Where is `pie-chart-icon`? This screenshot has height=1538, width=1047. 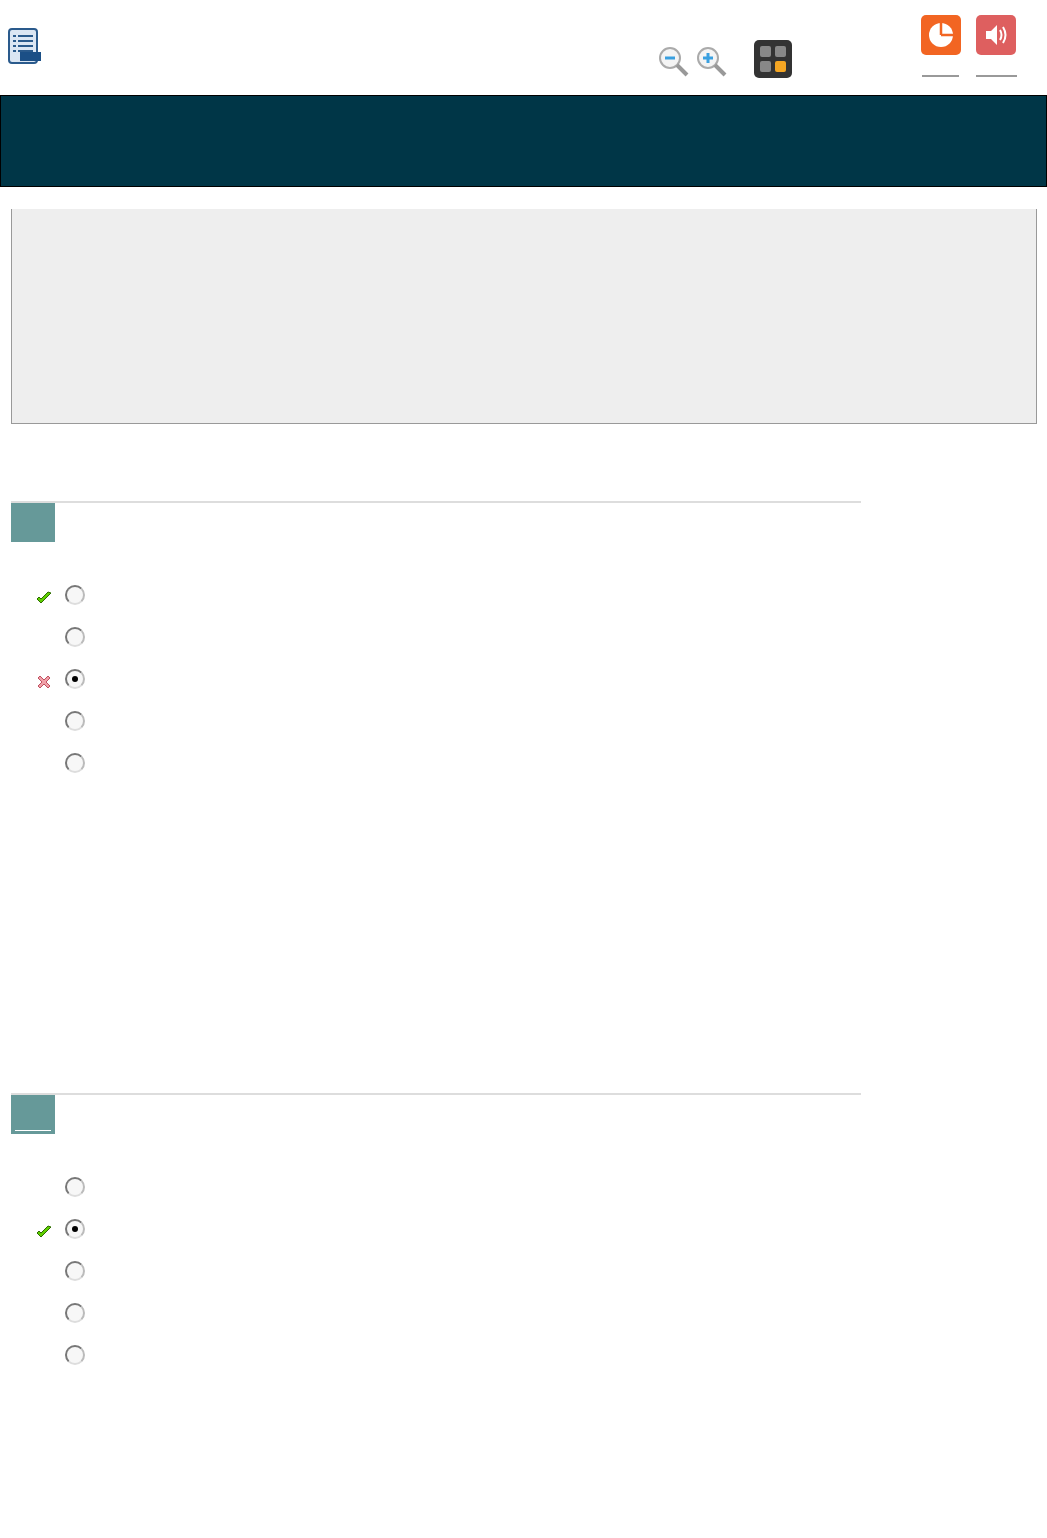
pie-chart-icon is located at coordinates (941, 35).